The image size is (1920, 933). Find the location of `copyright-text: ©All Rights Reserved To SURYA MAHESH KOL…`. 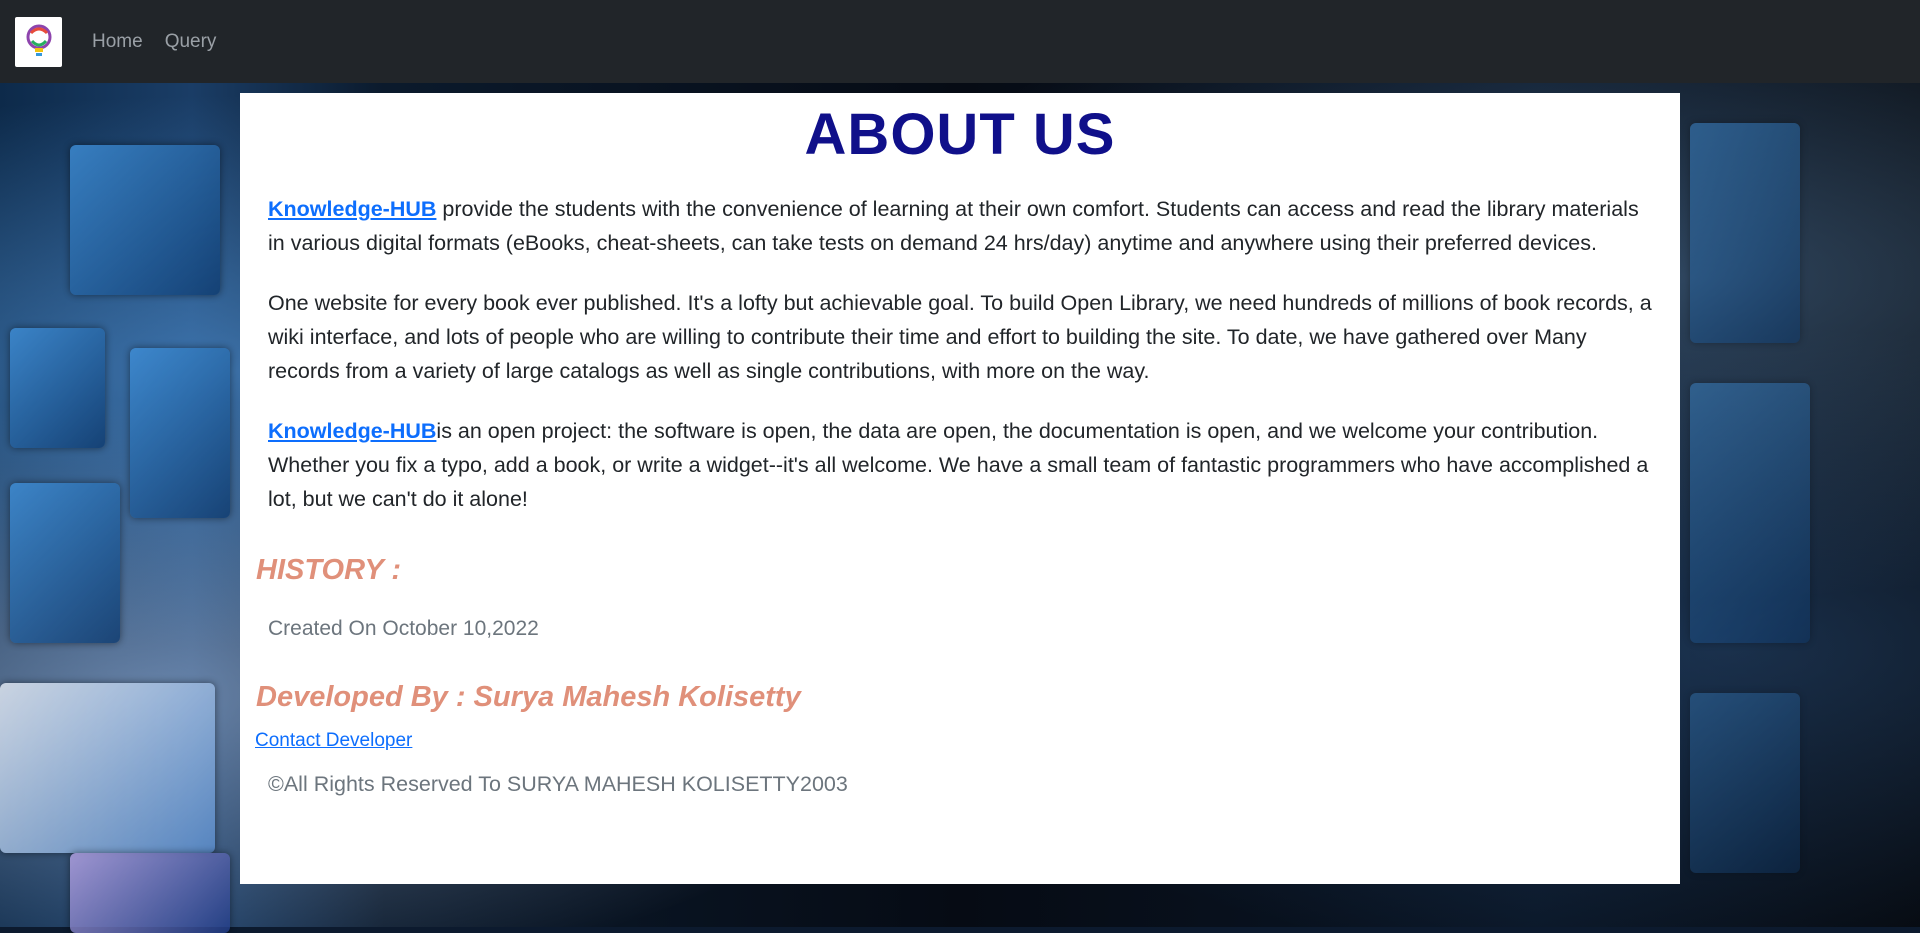

copyright-text: ©All Rights Reserved To SURYA MAHESH KOL… is located at coordinates (558, 784).